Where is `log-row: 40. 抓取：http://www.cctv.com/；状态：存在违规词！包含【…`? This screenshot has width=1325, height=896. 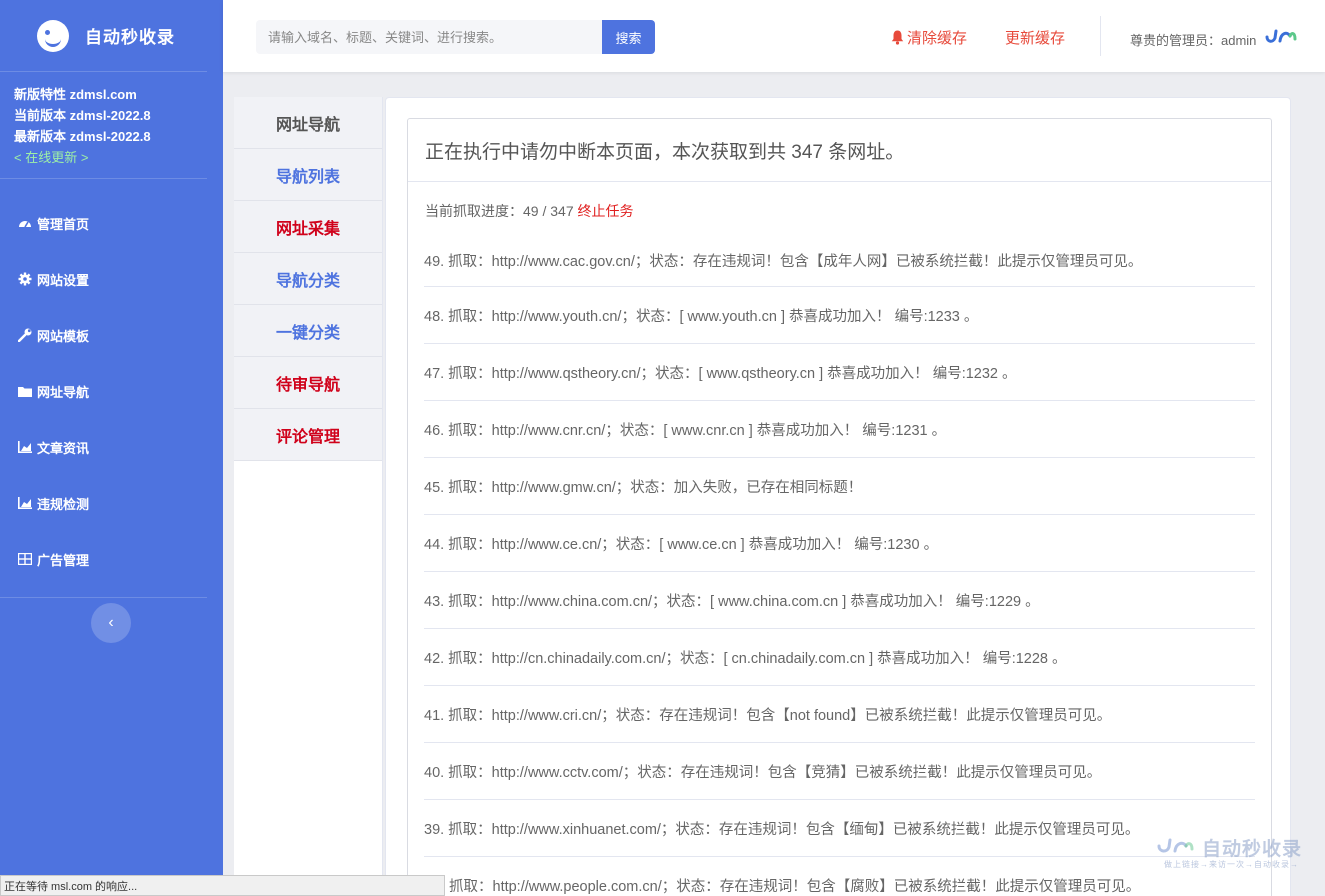
log-row: 40. 抓取：http://www.cctv.com/；状态：存在违规词！包含【… is located at coordinates (839, 771).